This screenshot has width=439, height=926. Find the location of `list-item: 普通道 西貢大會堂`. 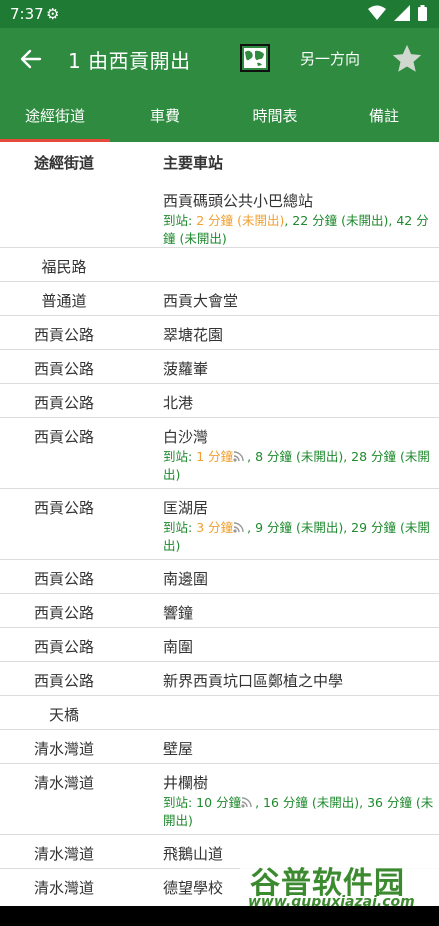

list-item: 普通道 西貢大會堂 is located at coordinates (219, 299).